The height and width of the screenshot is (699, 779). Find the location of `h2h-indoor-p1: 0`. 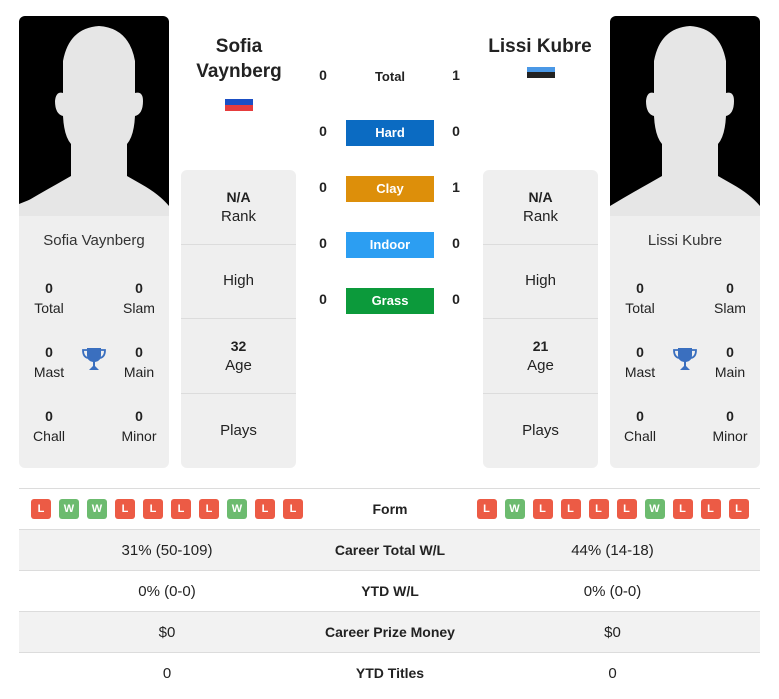

h2h-indoor-p1: 0 is located at coordinates (323, 243).